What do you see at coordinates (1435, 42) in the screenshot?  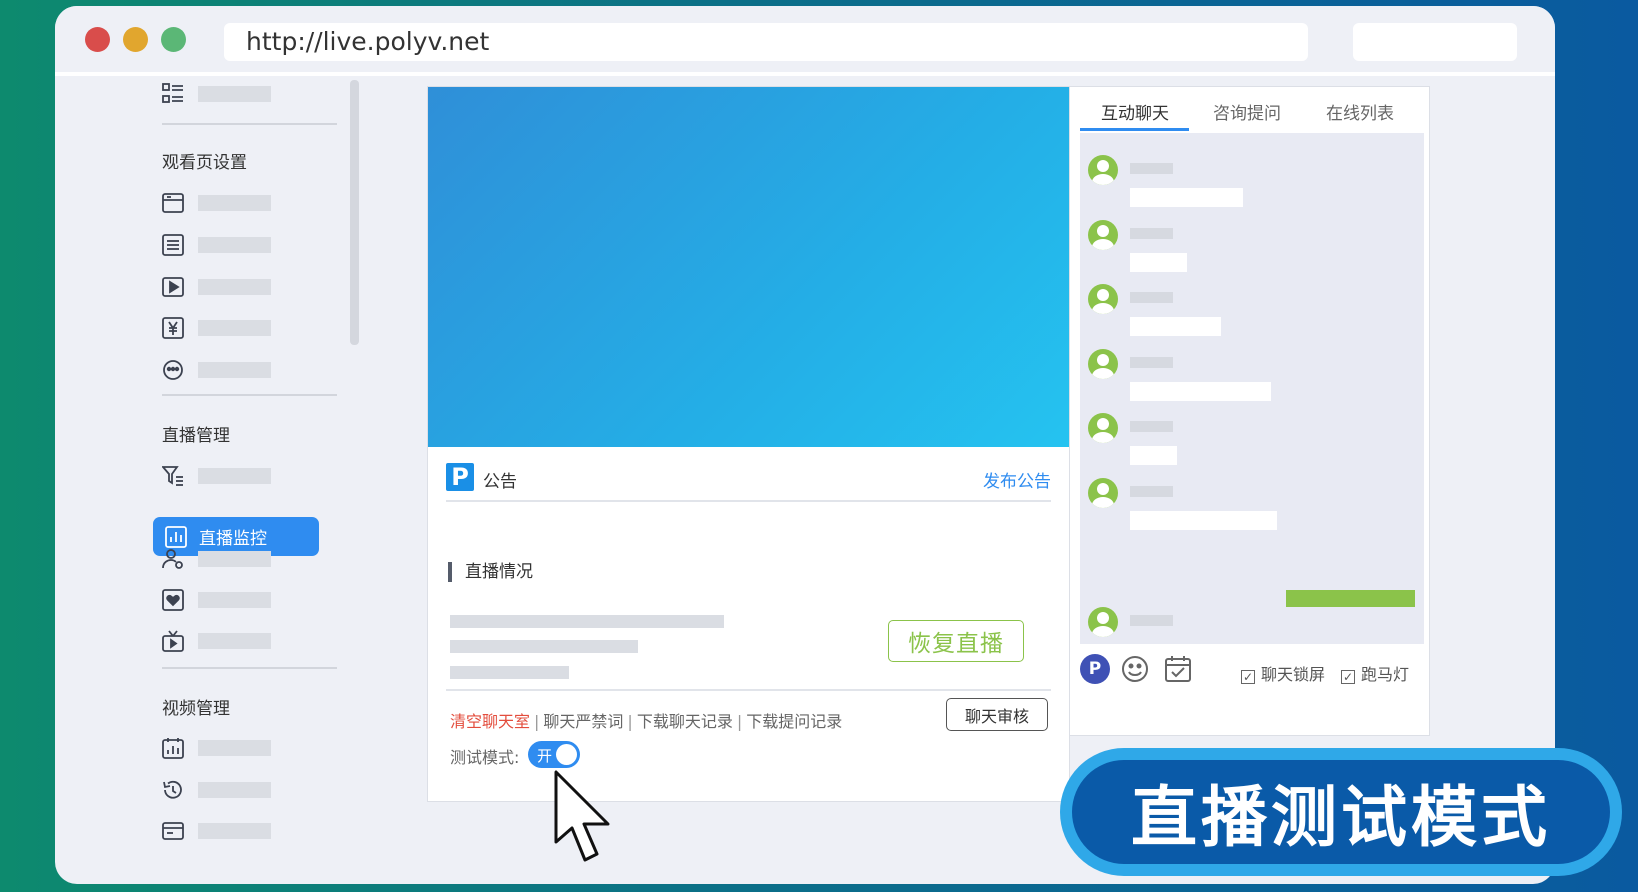 I see `browser-toolbar-blank` at bounding box center [1435, 42].